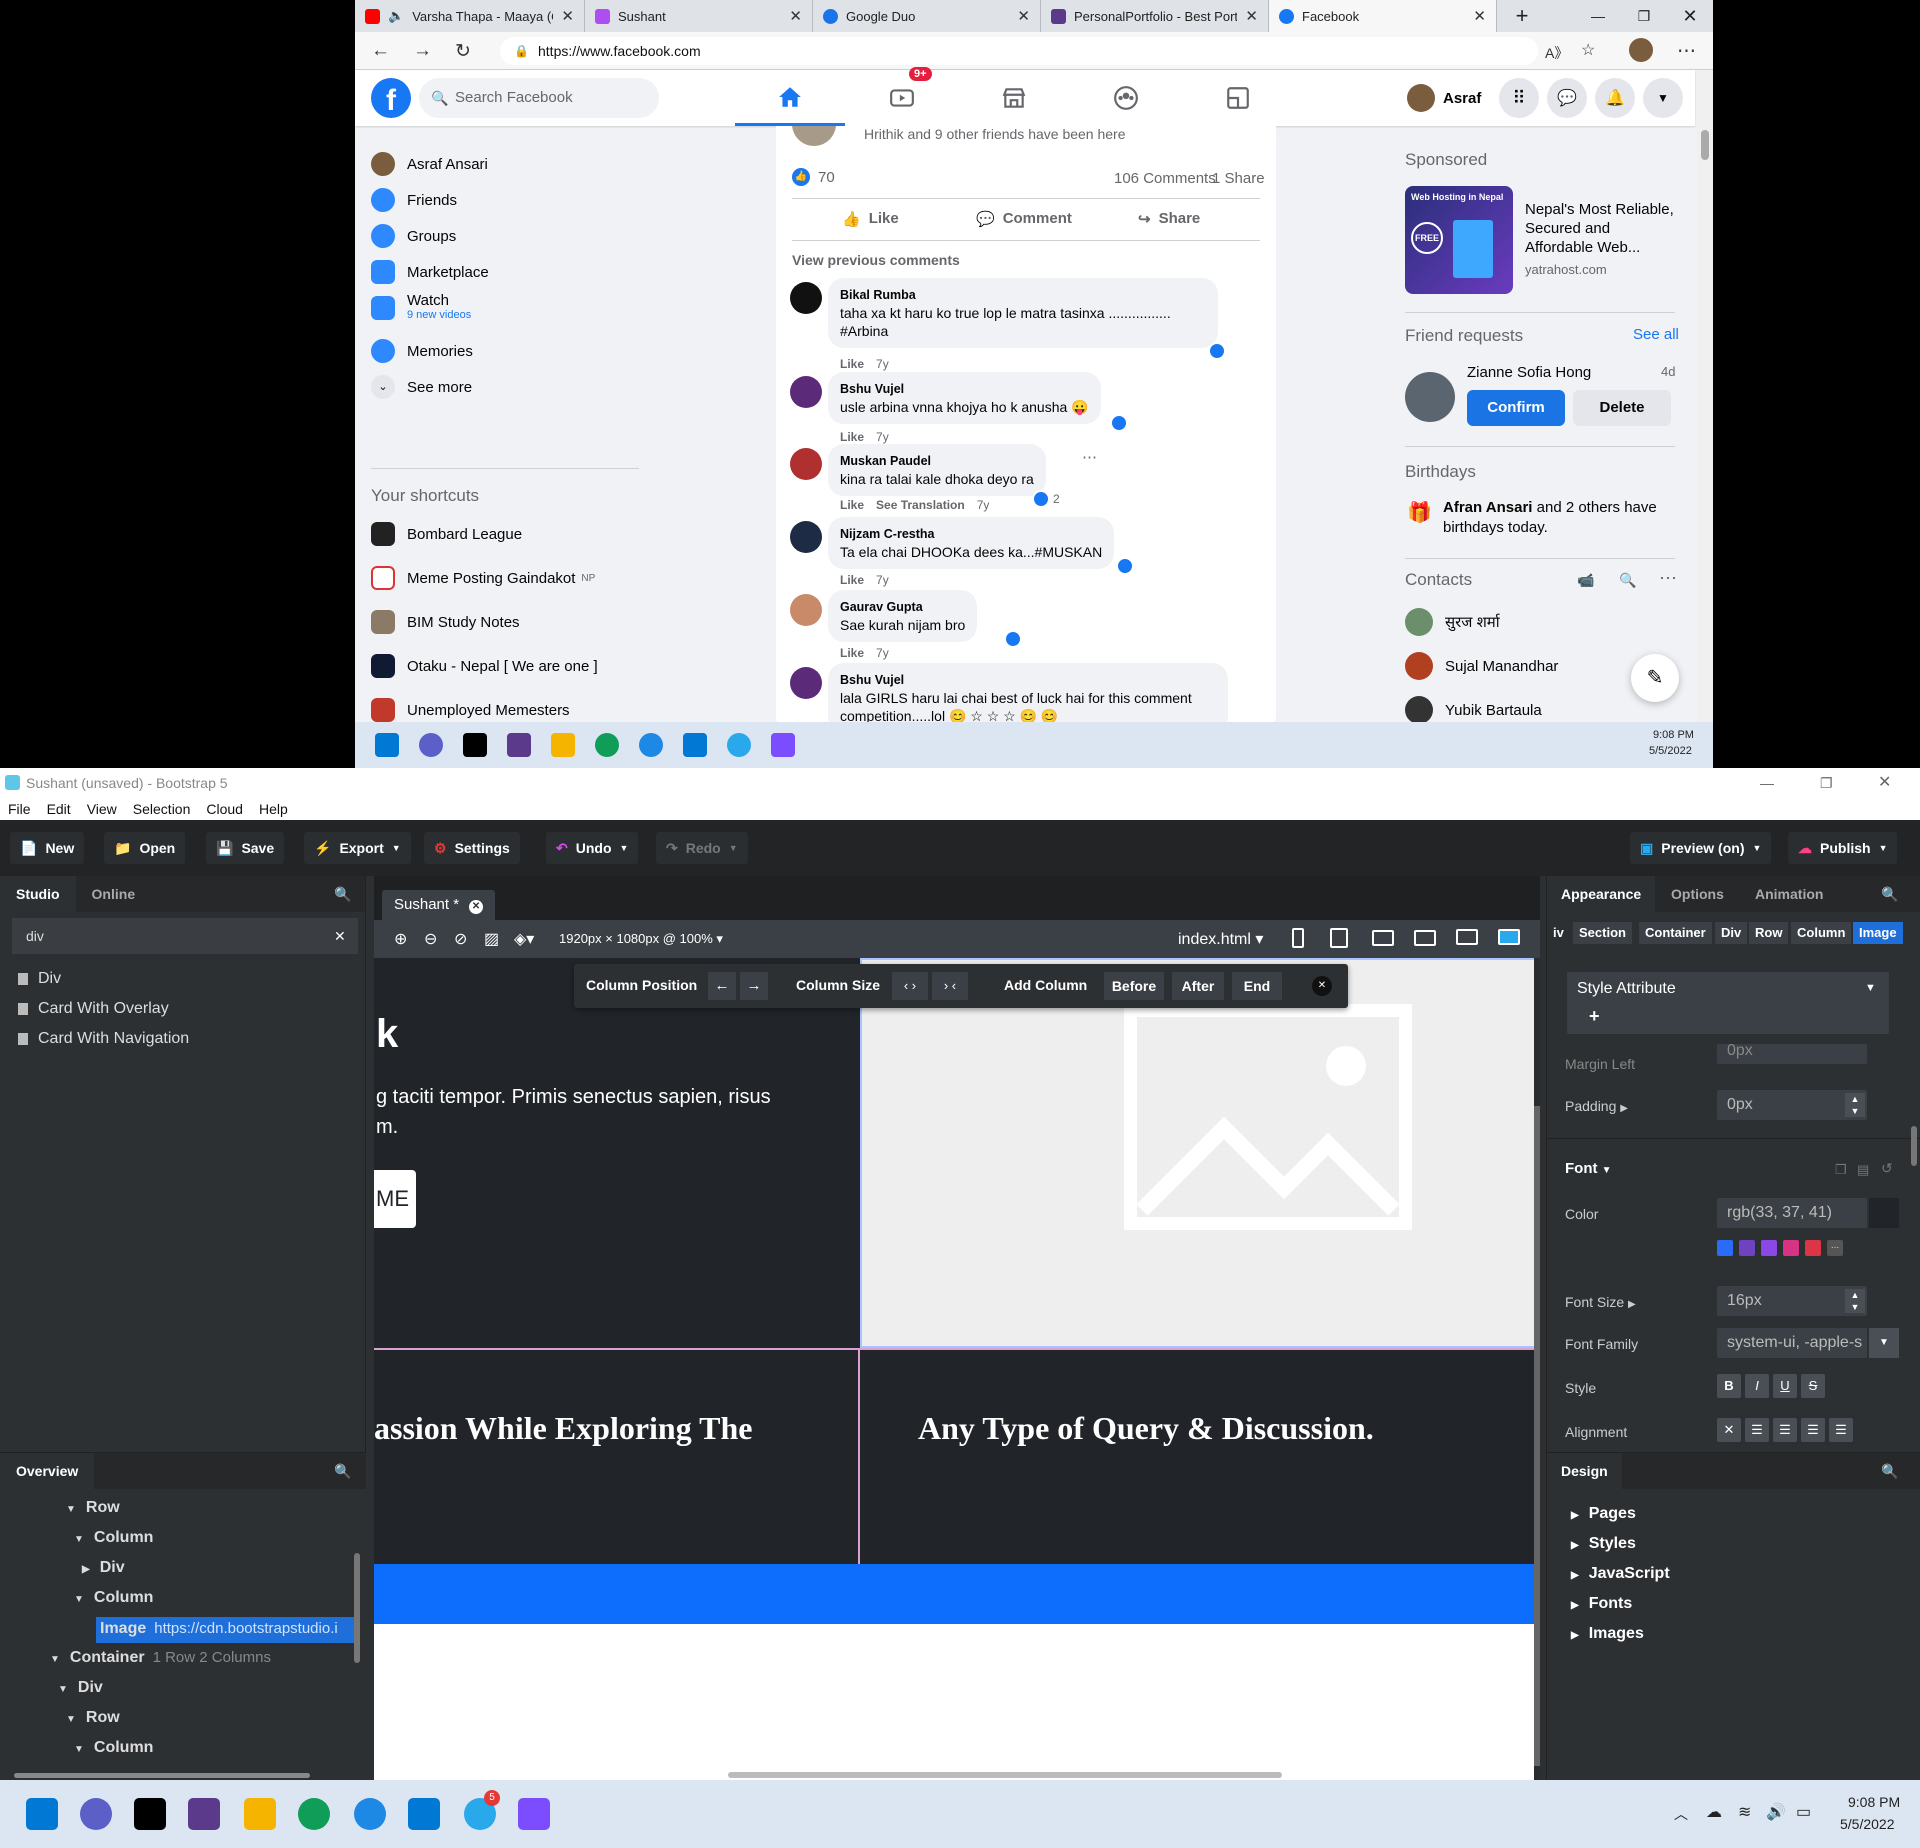  Describe the element at coordinates (534, 1814) in the screenshot. I see `bootstrap-studio-icon` at that location.